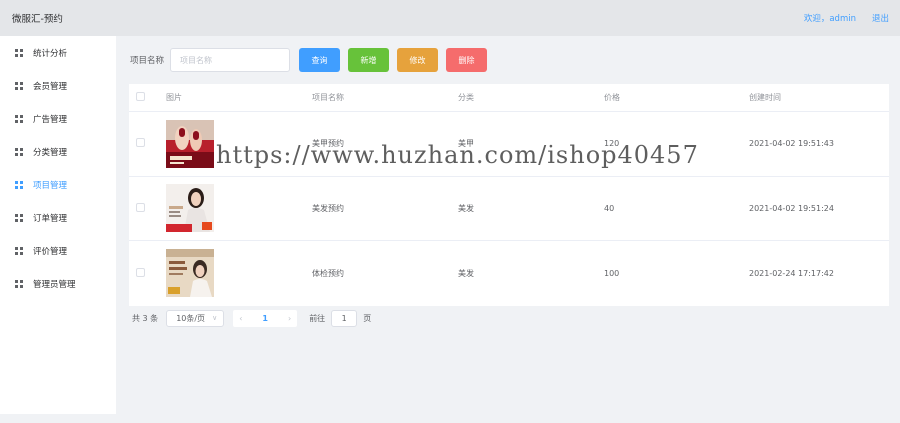  Describe the element at coordinates (50, 251) in the screenshot. I see `sidebar-item-label: 评价管理` at that location.